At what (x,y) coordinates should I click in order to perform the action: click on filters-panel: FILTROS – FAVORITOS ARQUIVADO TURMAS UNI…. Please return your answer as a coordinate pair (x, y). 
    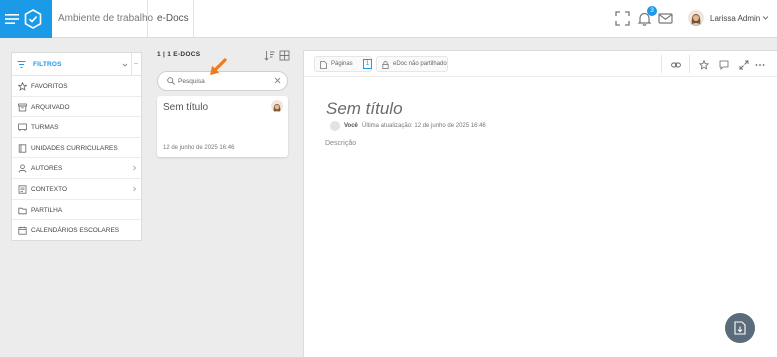
    Looking at the image, I should click on (76, 146).